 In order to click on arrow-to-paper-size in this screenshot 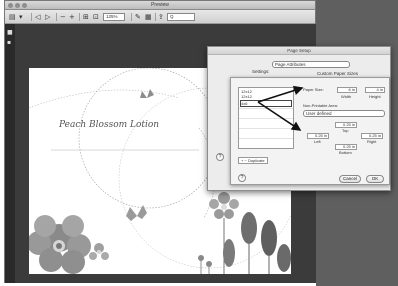, I will do `click(280, 94)`.